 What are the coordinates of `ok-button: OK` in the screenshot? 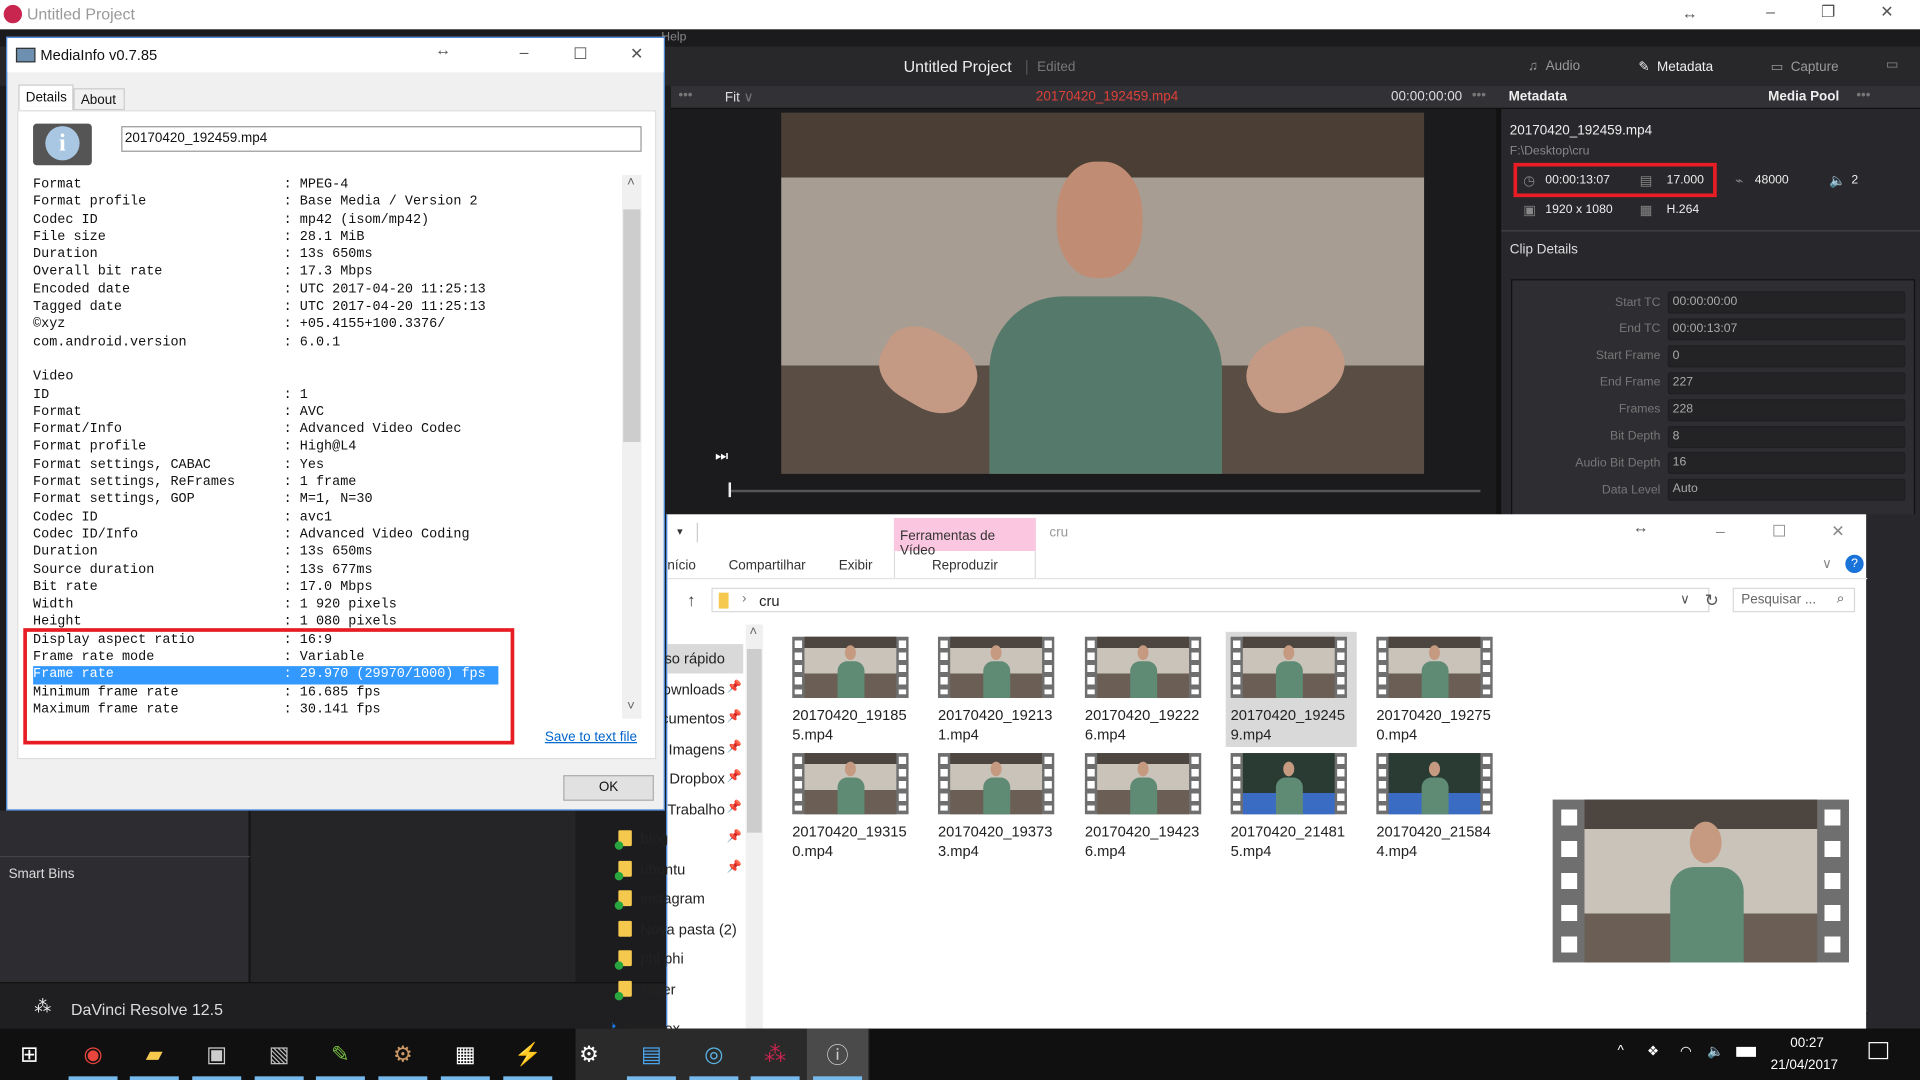 It's located at (608, 788).